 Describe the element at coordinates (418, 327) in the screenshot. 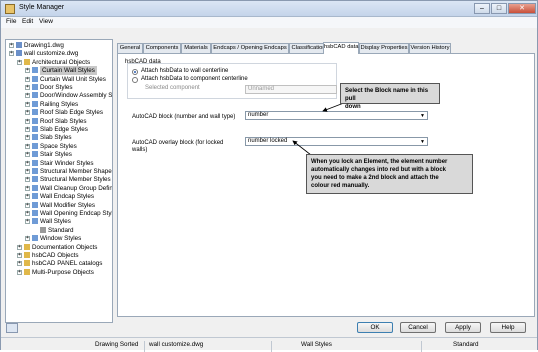

I see `cancel-button: Cancel` at that location.